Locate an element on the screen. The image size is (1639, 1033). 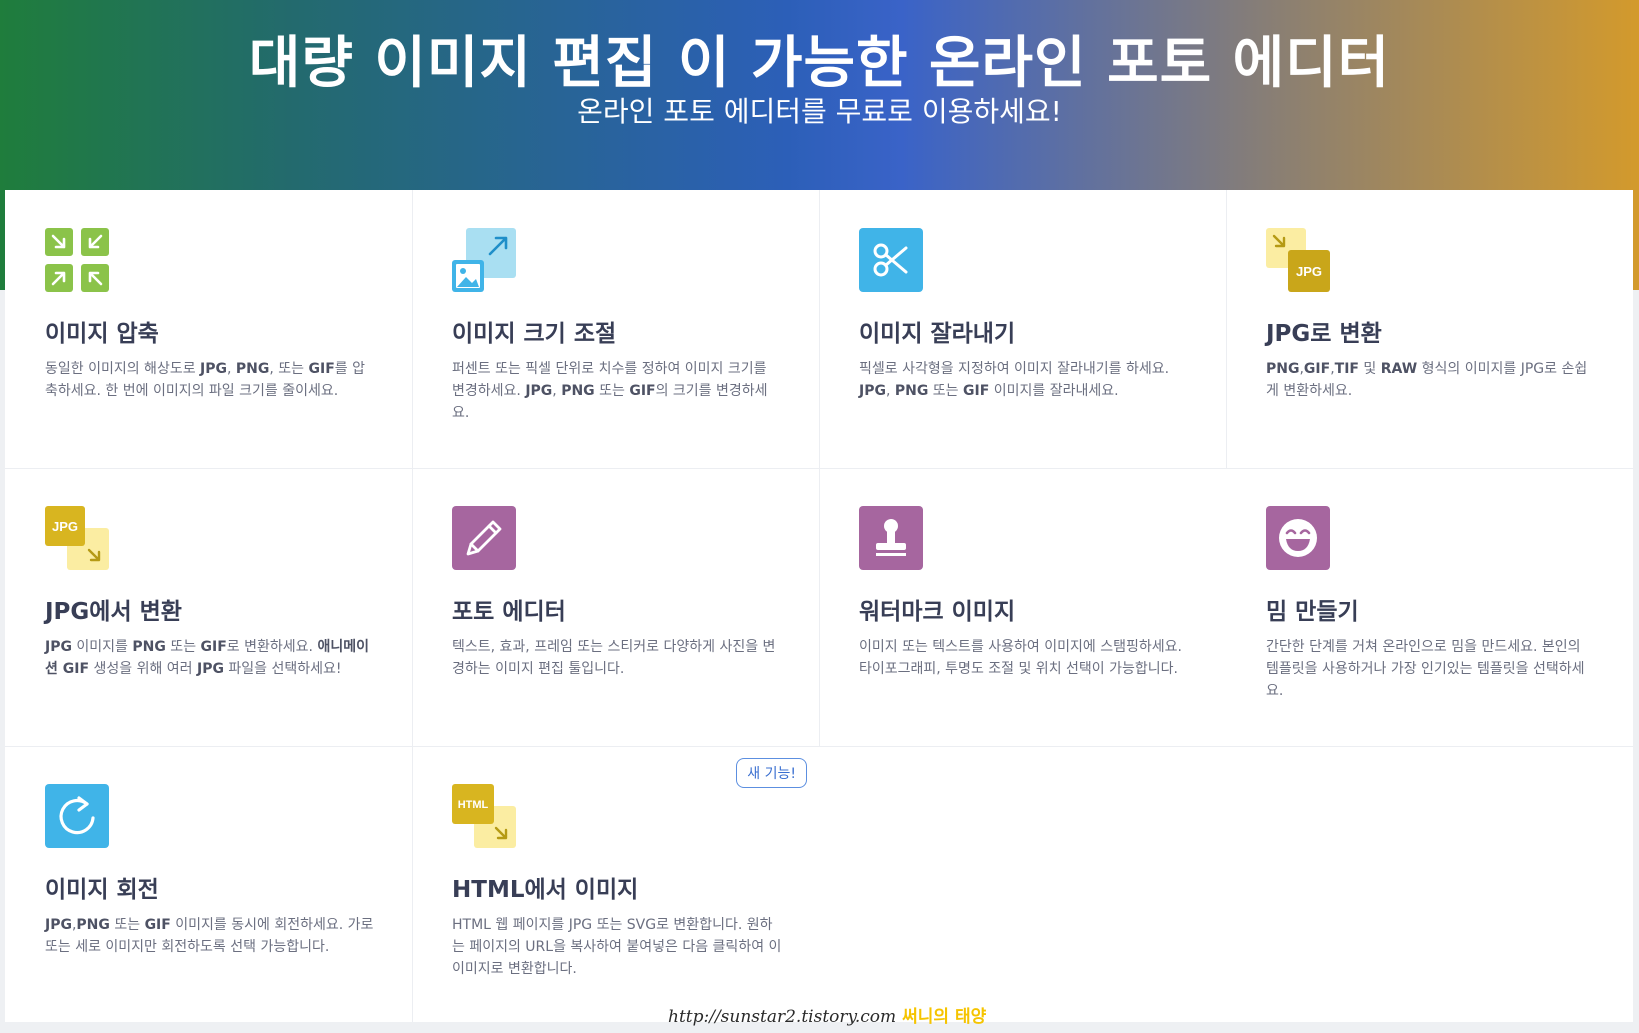
convert-to-jpg-icon: JPG is located at coordinates (1298, 260).